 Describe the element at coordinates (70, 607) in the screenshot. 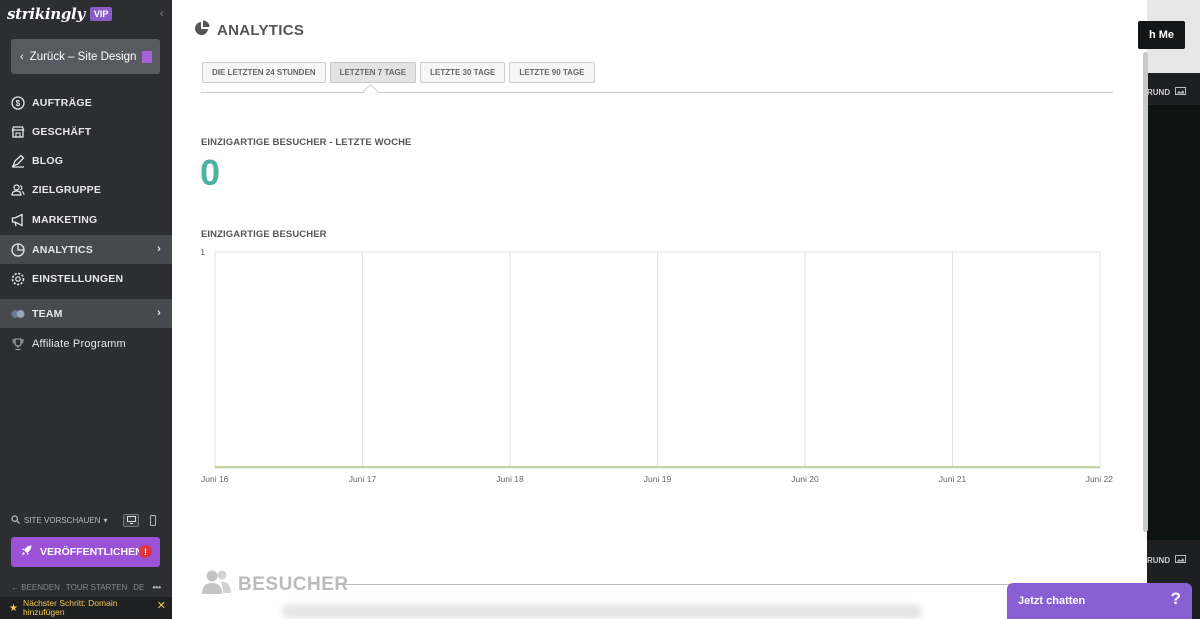

I see `next-step-label: Nächster Schritt: Domain hinzufügen` at that location.